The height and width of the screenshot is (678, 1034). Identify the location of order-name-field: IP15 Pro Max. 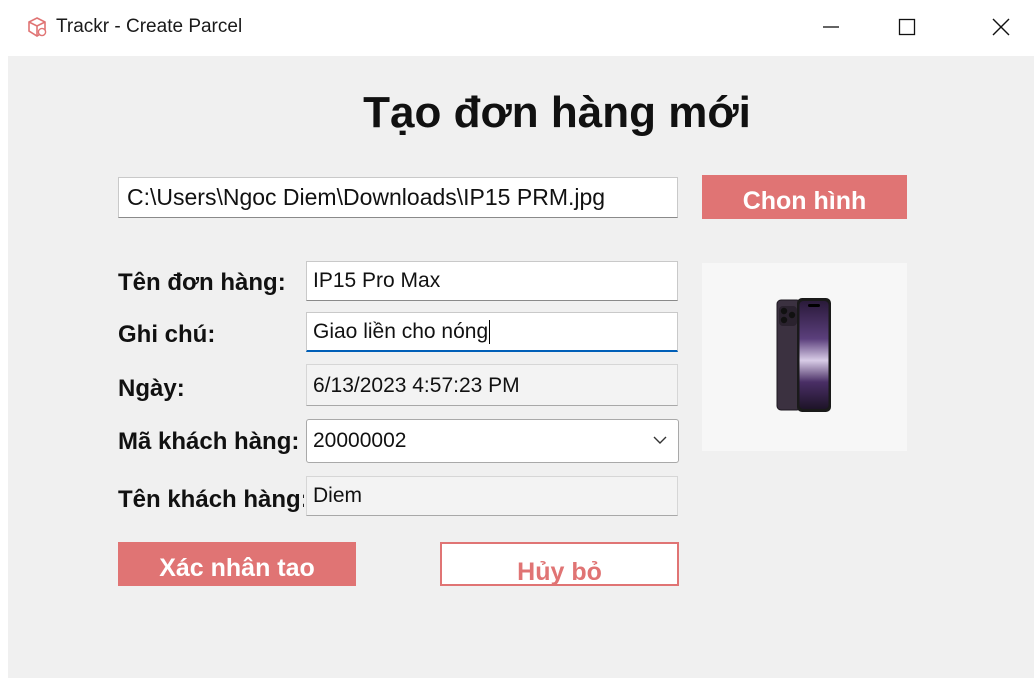
(492, 281).